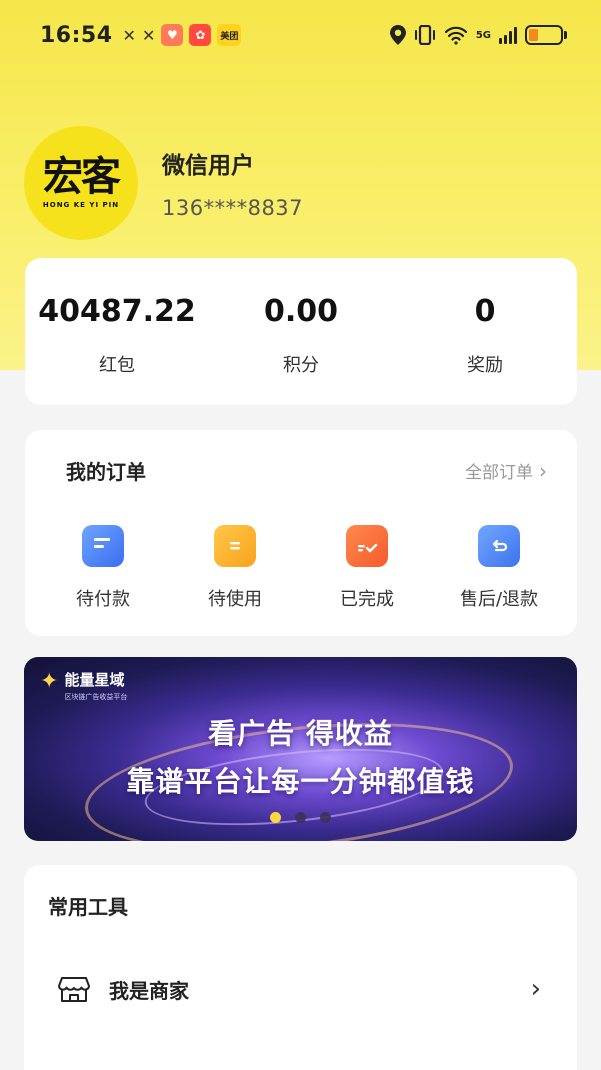 The image size is (601, 1070). I want to click on check-box-icon, so click(367, 546).